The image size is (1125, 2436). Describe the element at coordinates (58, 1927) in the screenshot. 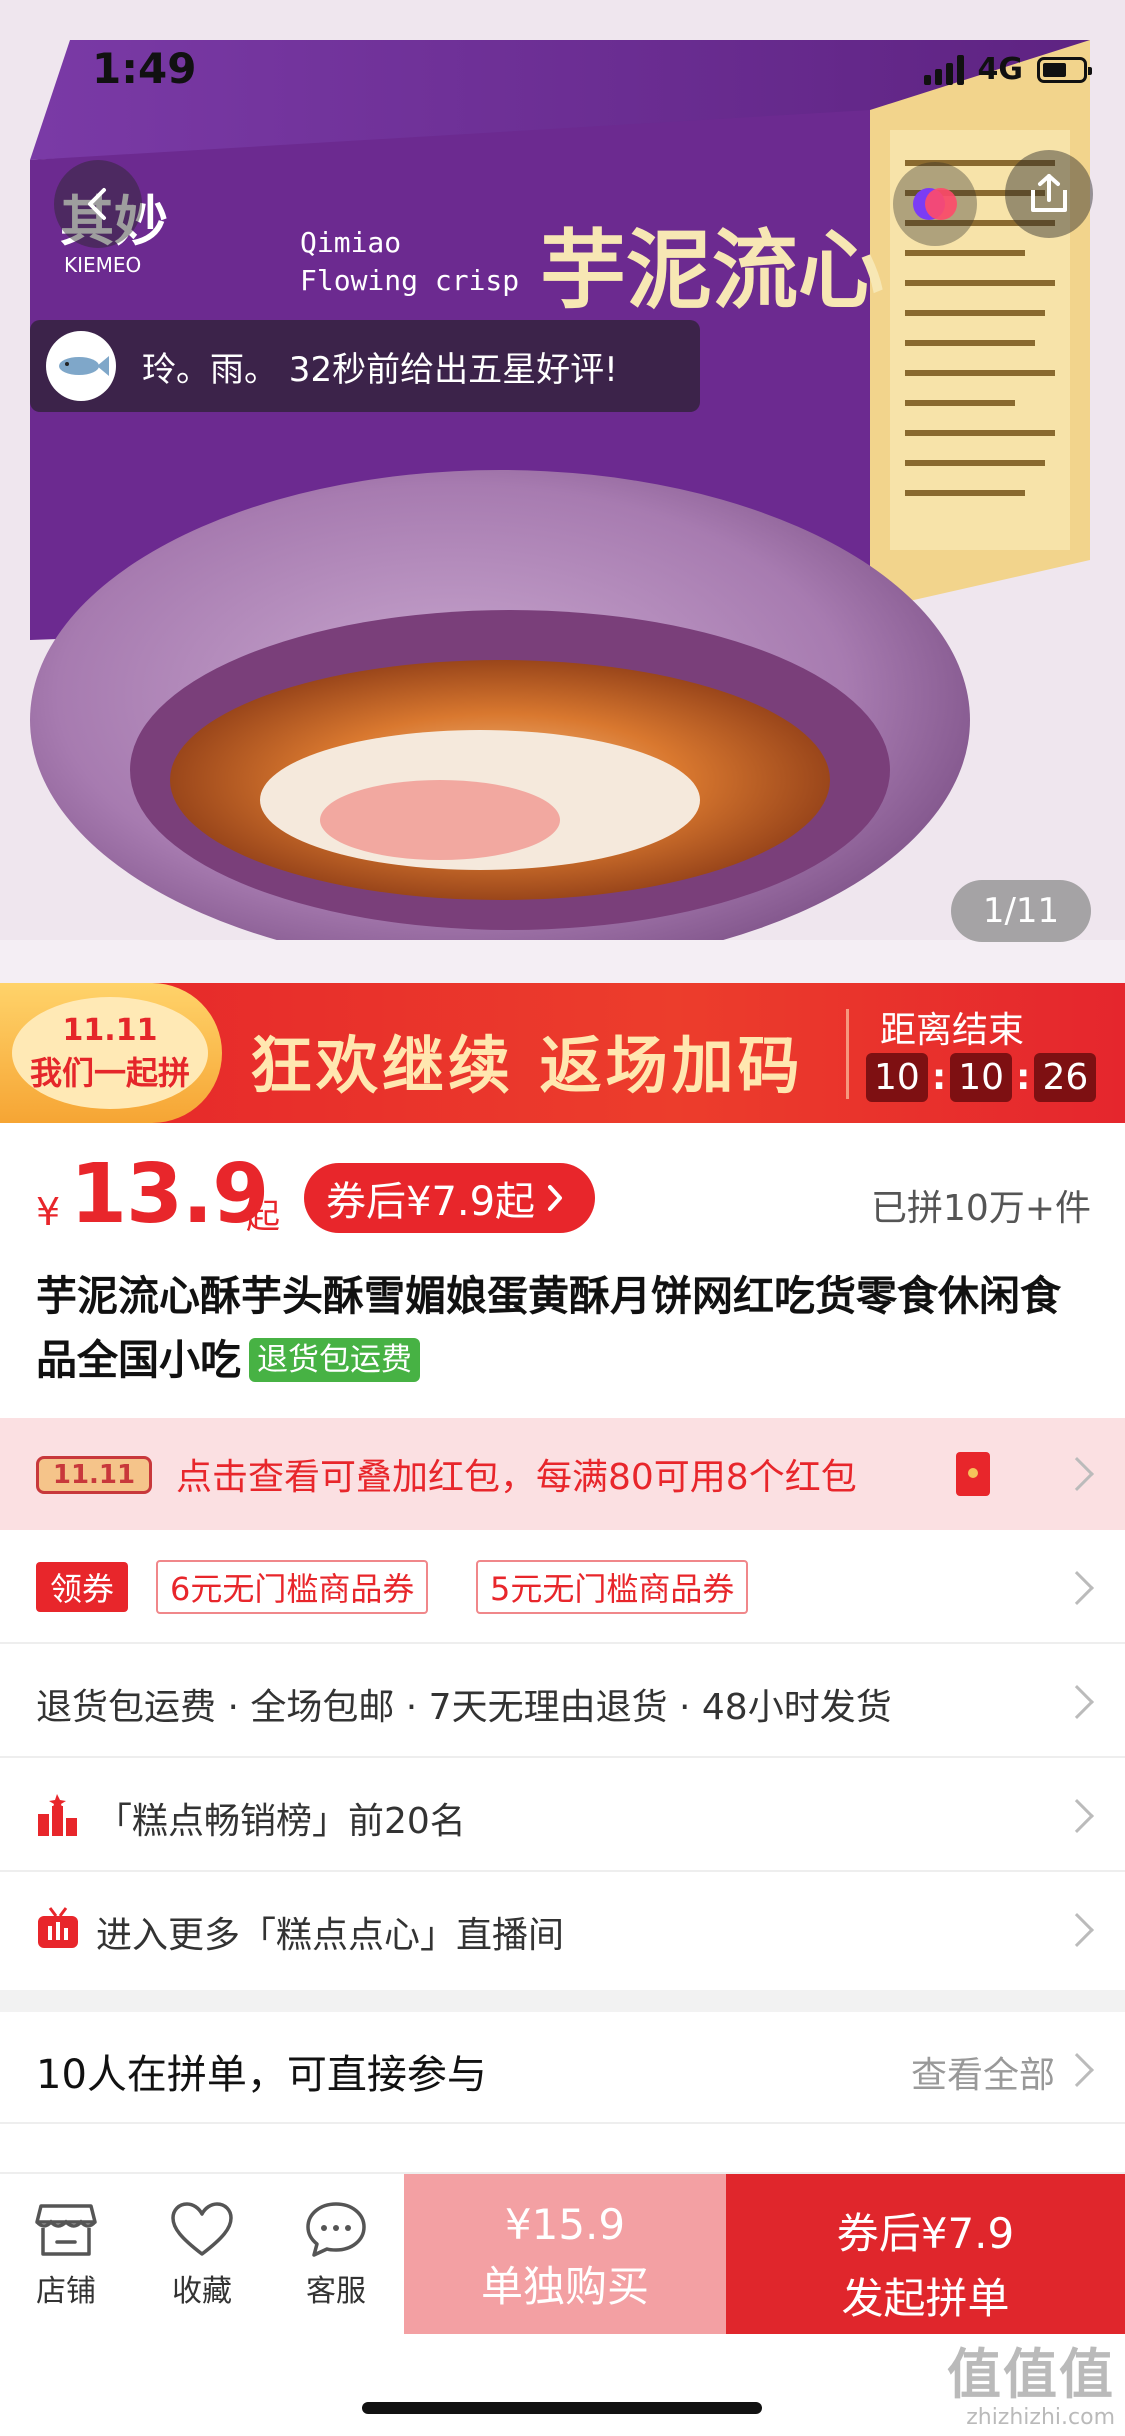

I see `live-tv-icon` at that location.